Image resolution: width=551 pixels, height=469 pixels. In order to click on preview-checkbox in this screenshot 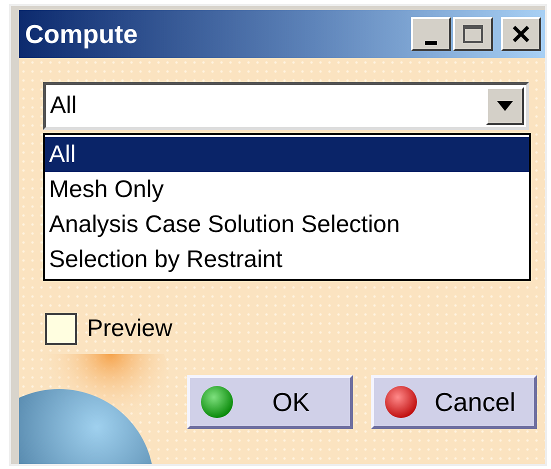, I will do `click(61, 329)`.